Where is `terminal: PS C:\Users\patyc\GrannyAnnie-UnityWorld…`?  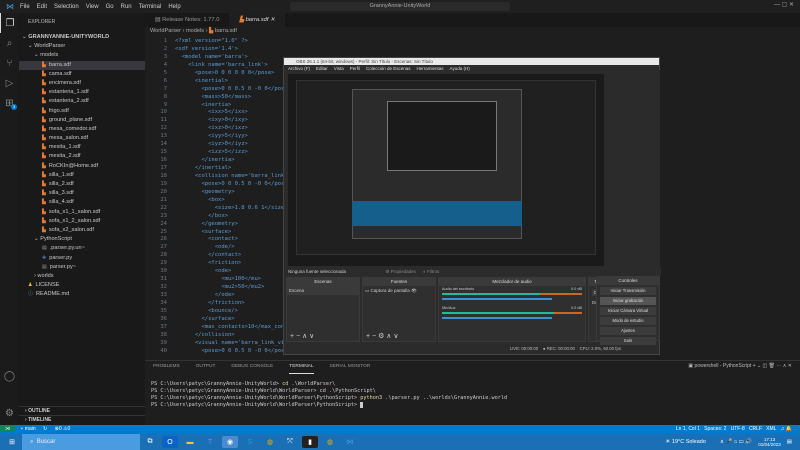
terminal: PS C:\Users\patyc\GrannyAnnie-UnityWorld… is located at coordinates (472, 391).